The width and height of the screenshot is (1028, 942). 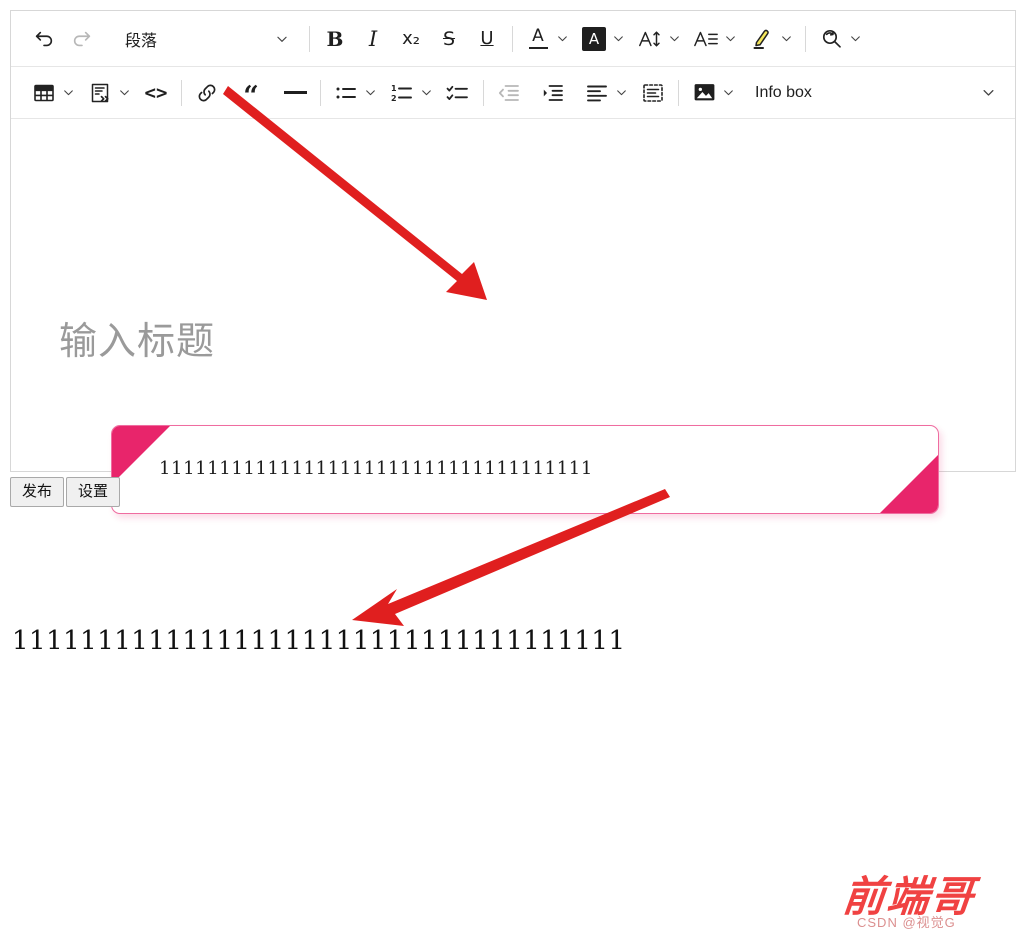 What do you see at coordinates (562, 39) in the screenshot?
I see `font-color-chevron-icon` at bounding box center [562, 39].